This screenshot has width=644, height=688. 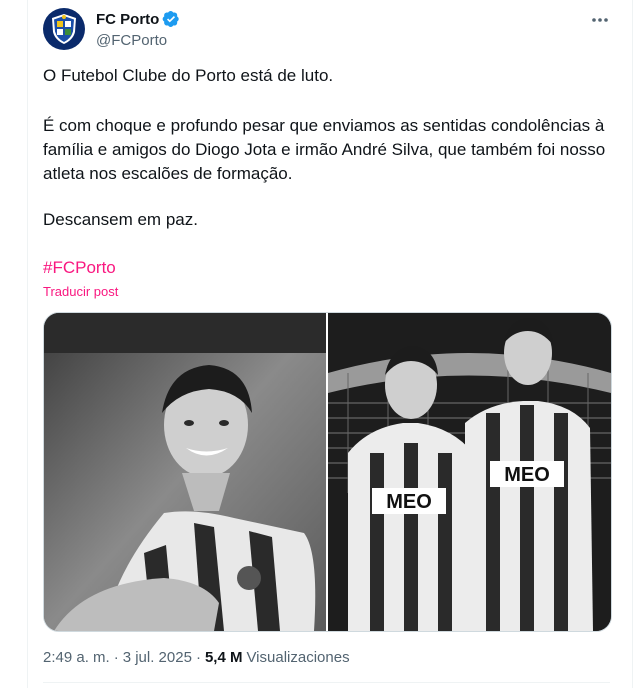 I want to click on post-paragraph-1: O Futebol Clube do Porto está de luto., so click(x=188, y=75).